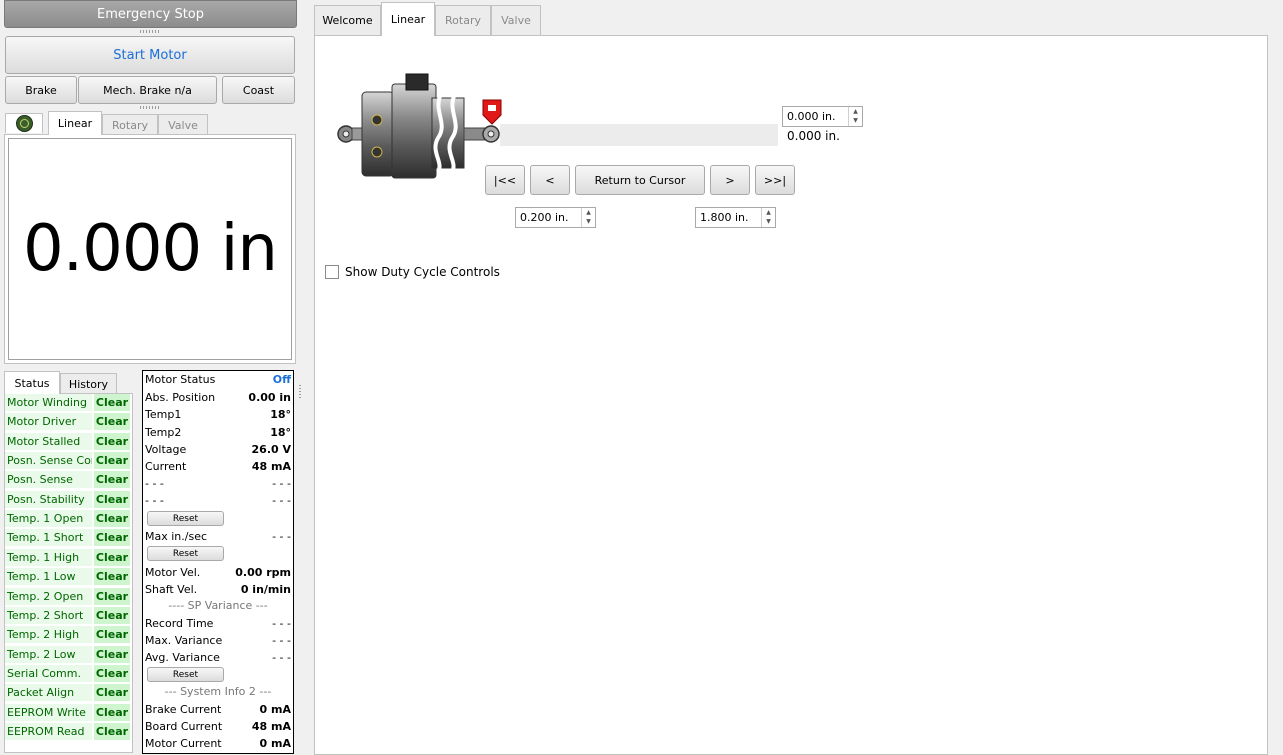 The height and width of the screenshot is (755, 1283). I want to click on min-limit-value: 0.200 in., so click(544, 217).